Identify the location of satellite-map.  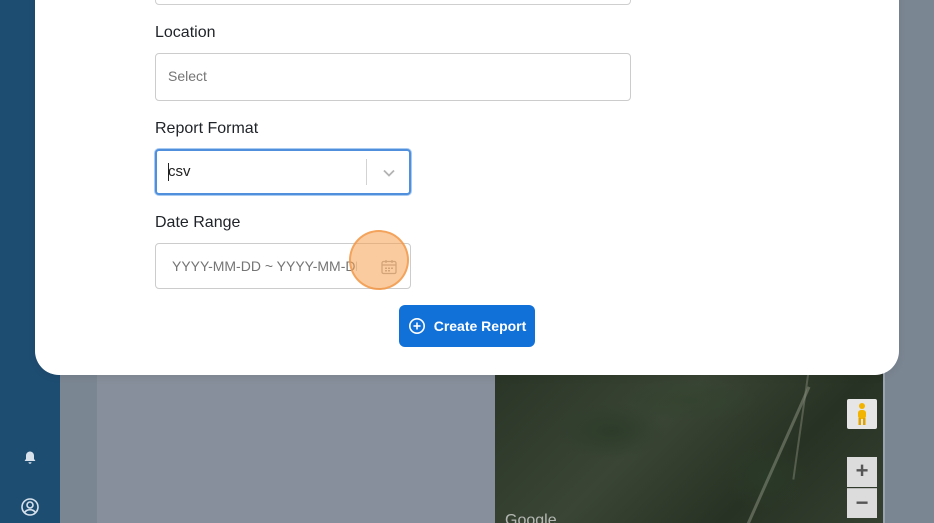
(689, 446).